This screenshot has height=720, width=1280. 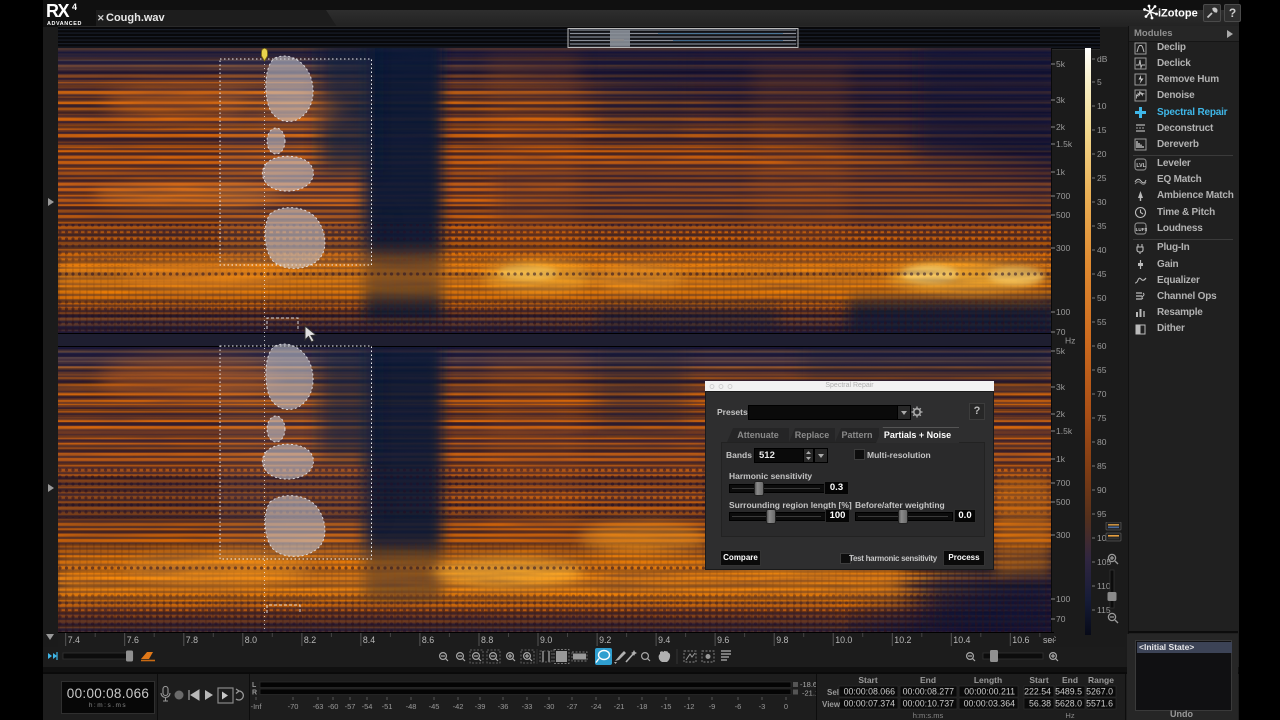 What do you see at coordinates (527, 706) in the screenshot?
I see `svg-text: -33` at bounding box center [527, 706].